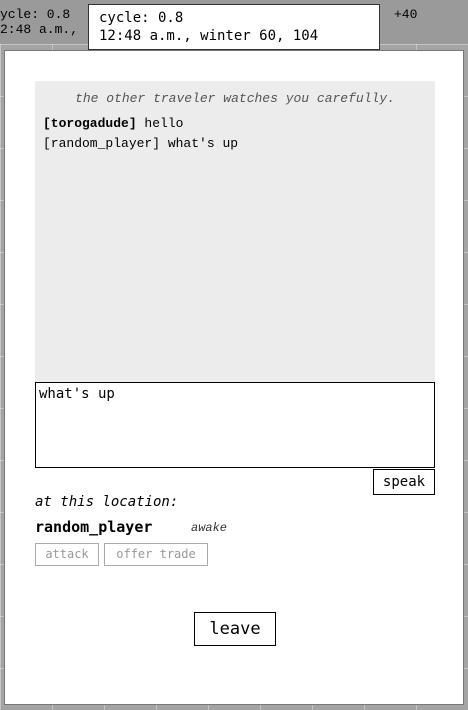  What do you see at coordinates (199, 143) in the screenshot?
I see `chat-message-text: what's up` at bounding box center [199, 143].